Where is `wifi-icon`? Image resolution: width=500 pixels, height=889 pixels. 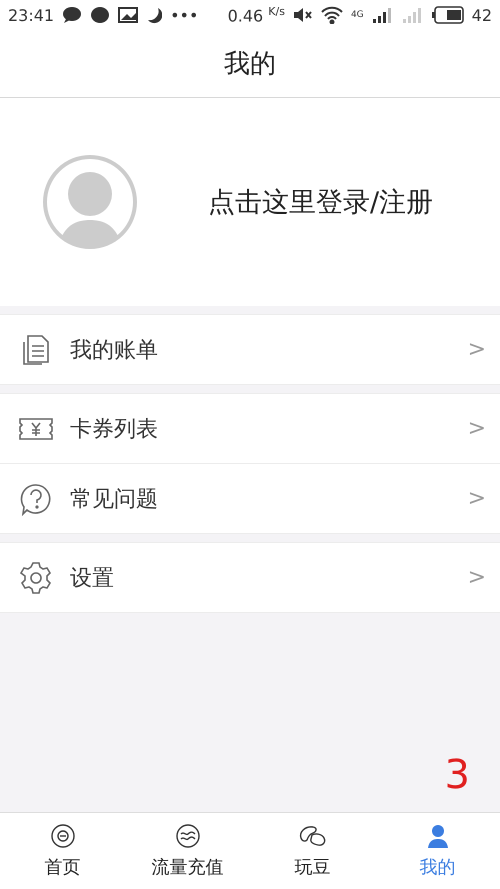
wifi-icon is located at coordinates (331, 15).